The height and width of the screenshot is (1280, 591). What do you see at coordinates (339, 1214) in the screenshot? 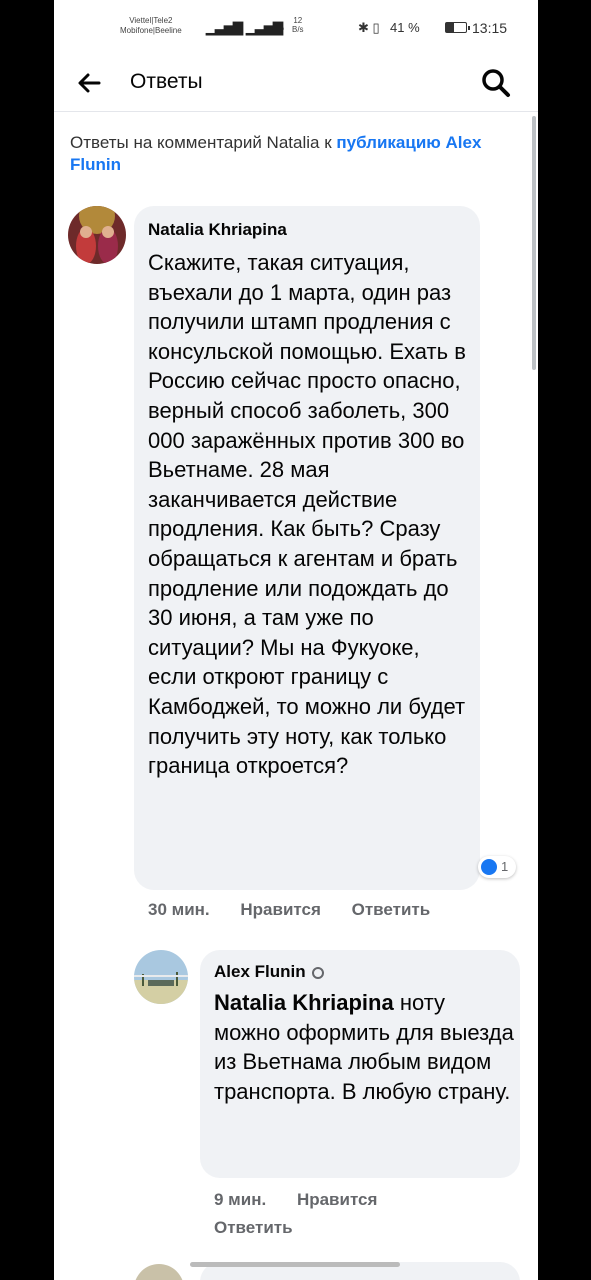
I see `reply-actions: 9 мин. Нравится Ответить` at bounding box center [339, 1214].